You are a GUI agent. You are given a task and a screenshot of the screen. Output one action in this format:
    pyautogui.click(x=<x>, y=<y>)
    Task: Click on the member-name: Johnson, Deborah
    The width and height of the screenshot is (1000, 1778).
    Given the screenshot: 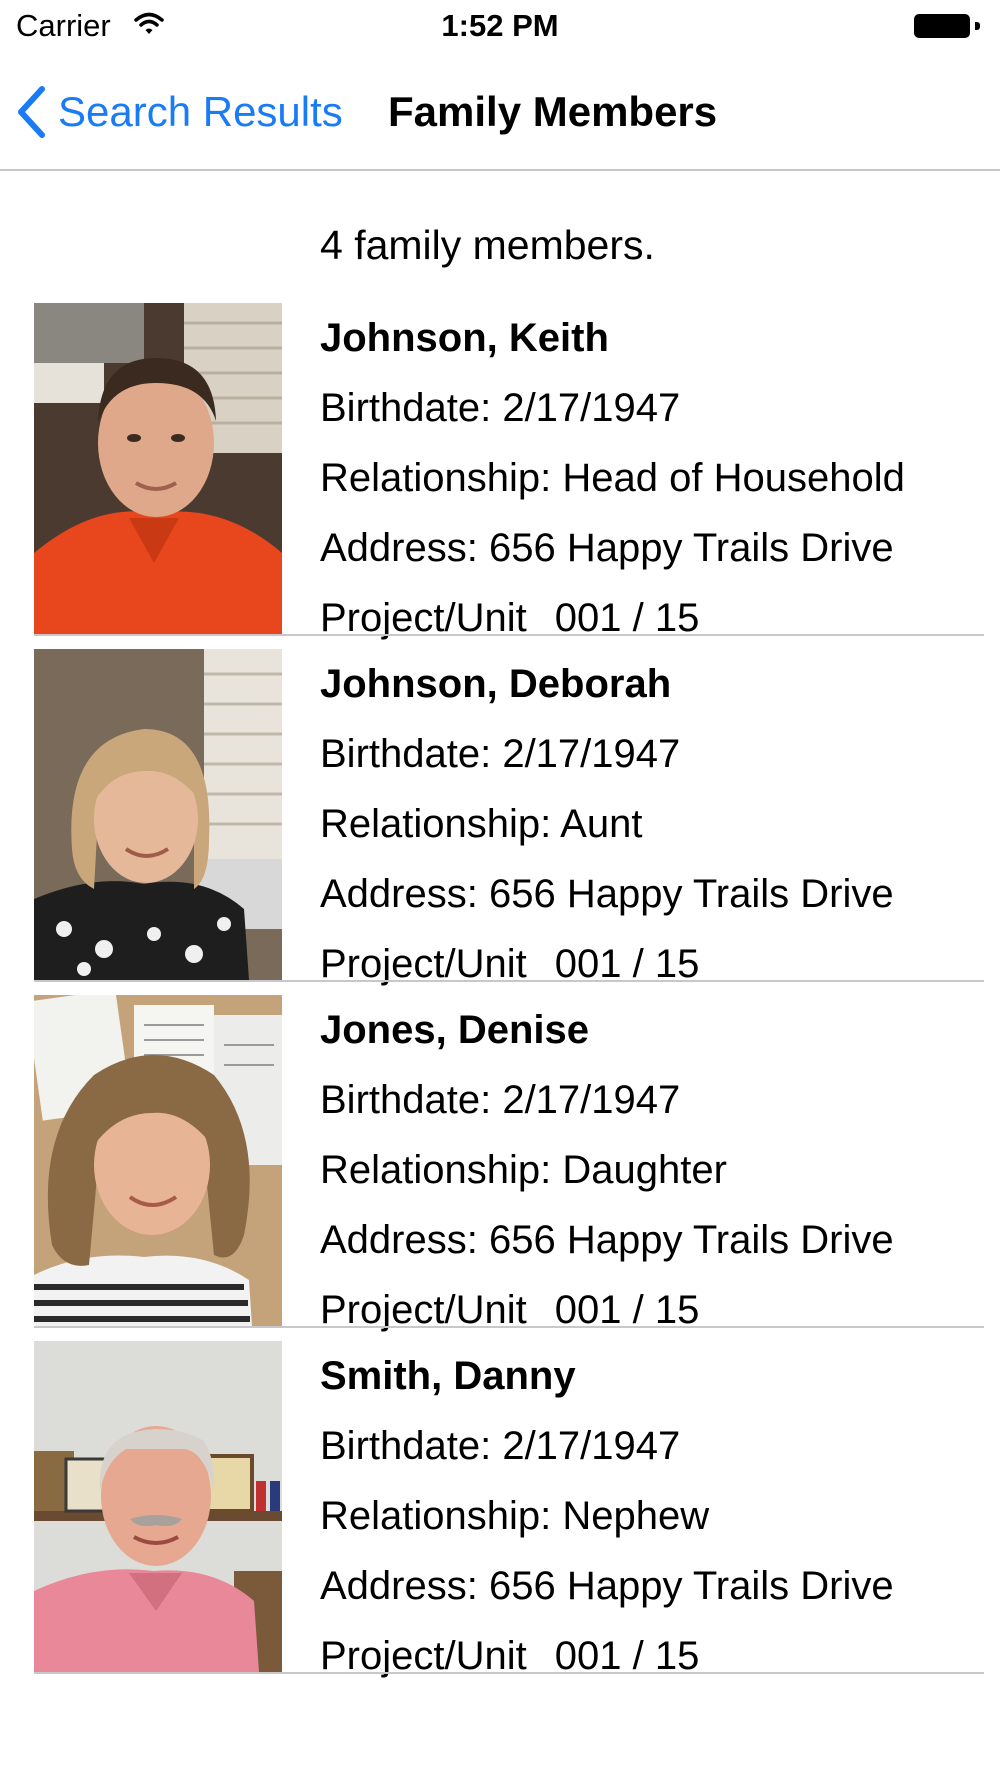 What is the action you would take?
    pyautogui.click(x=496, y=684)
    